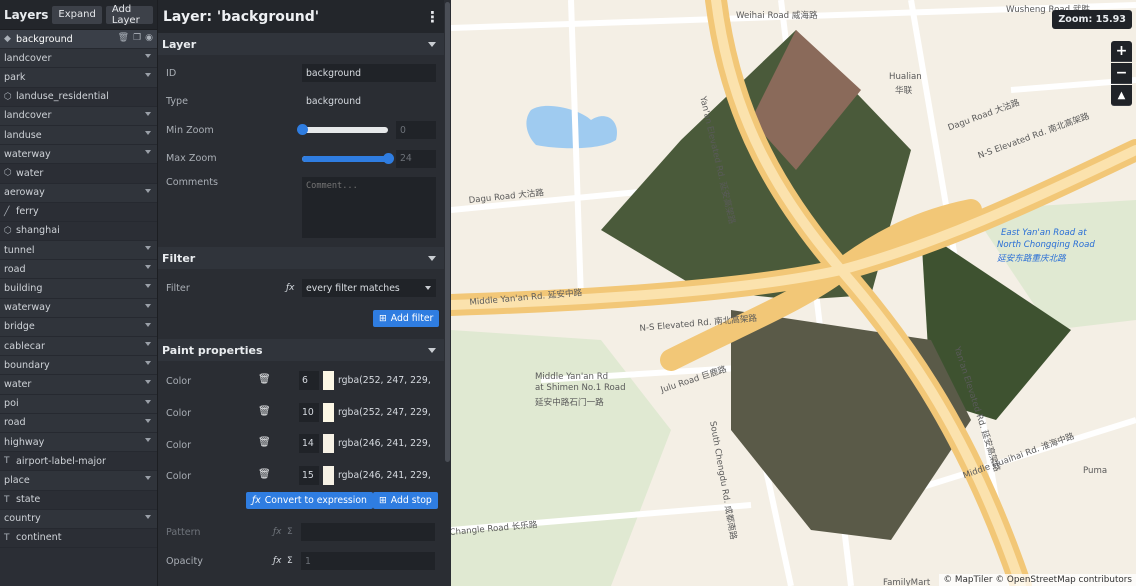 The image size is (1136, 586). I want to click on line-icon: ╱, so click(7, 211).